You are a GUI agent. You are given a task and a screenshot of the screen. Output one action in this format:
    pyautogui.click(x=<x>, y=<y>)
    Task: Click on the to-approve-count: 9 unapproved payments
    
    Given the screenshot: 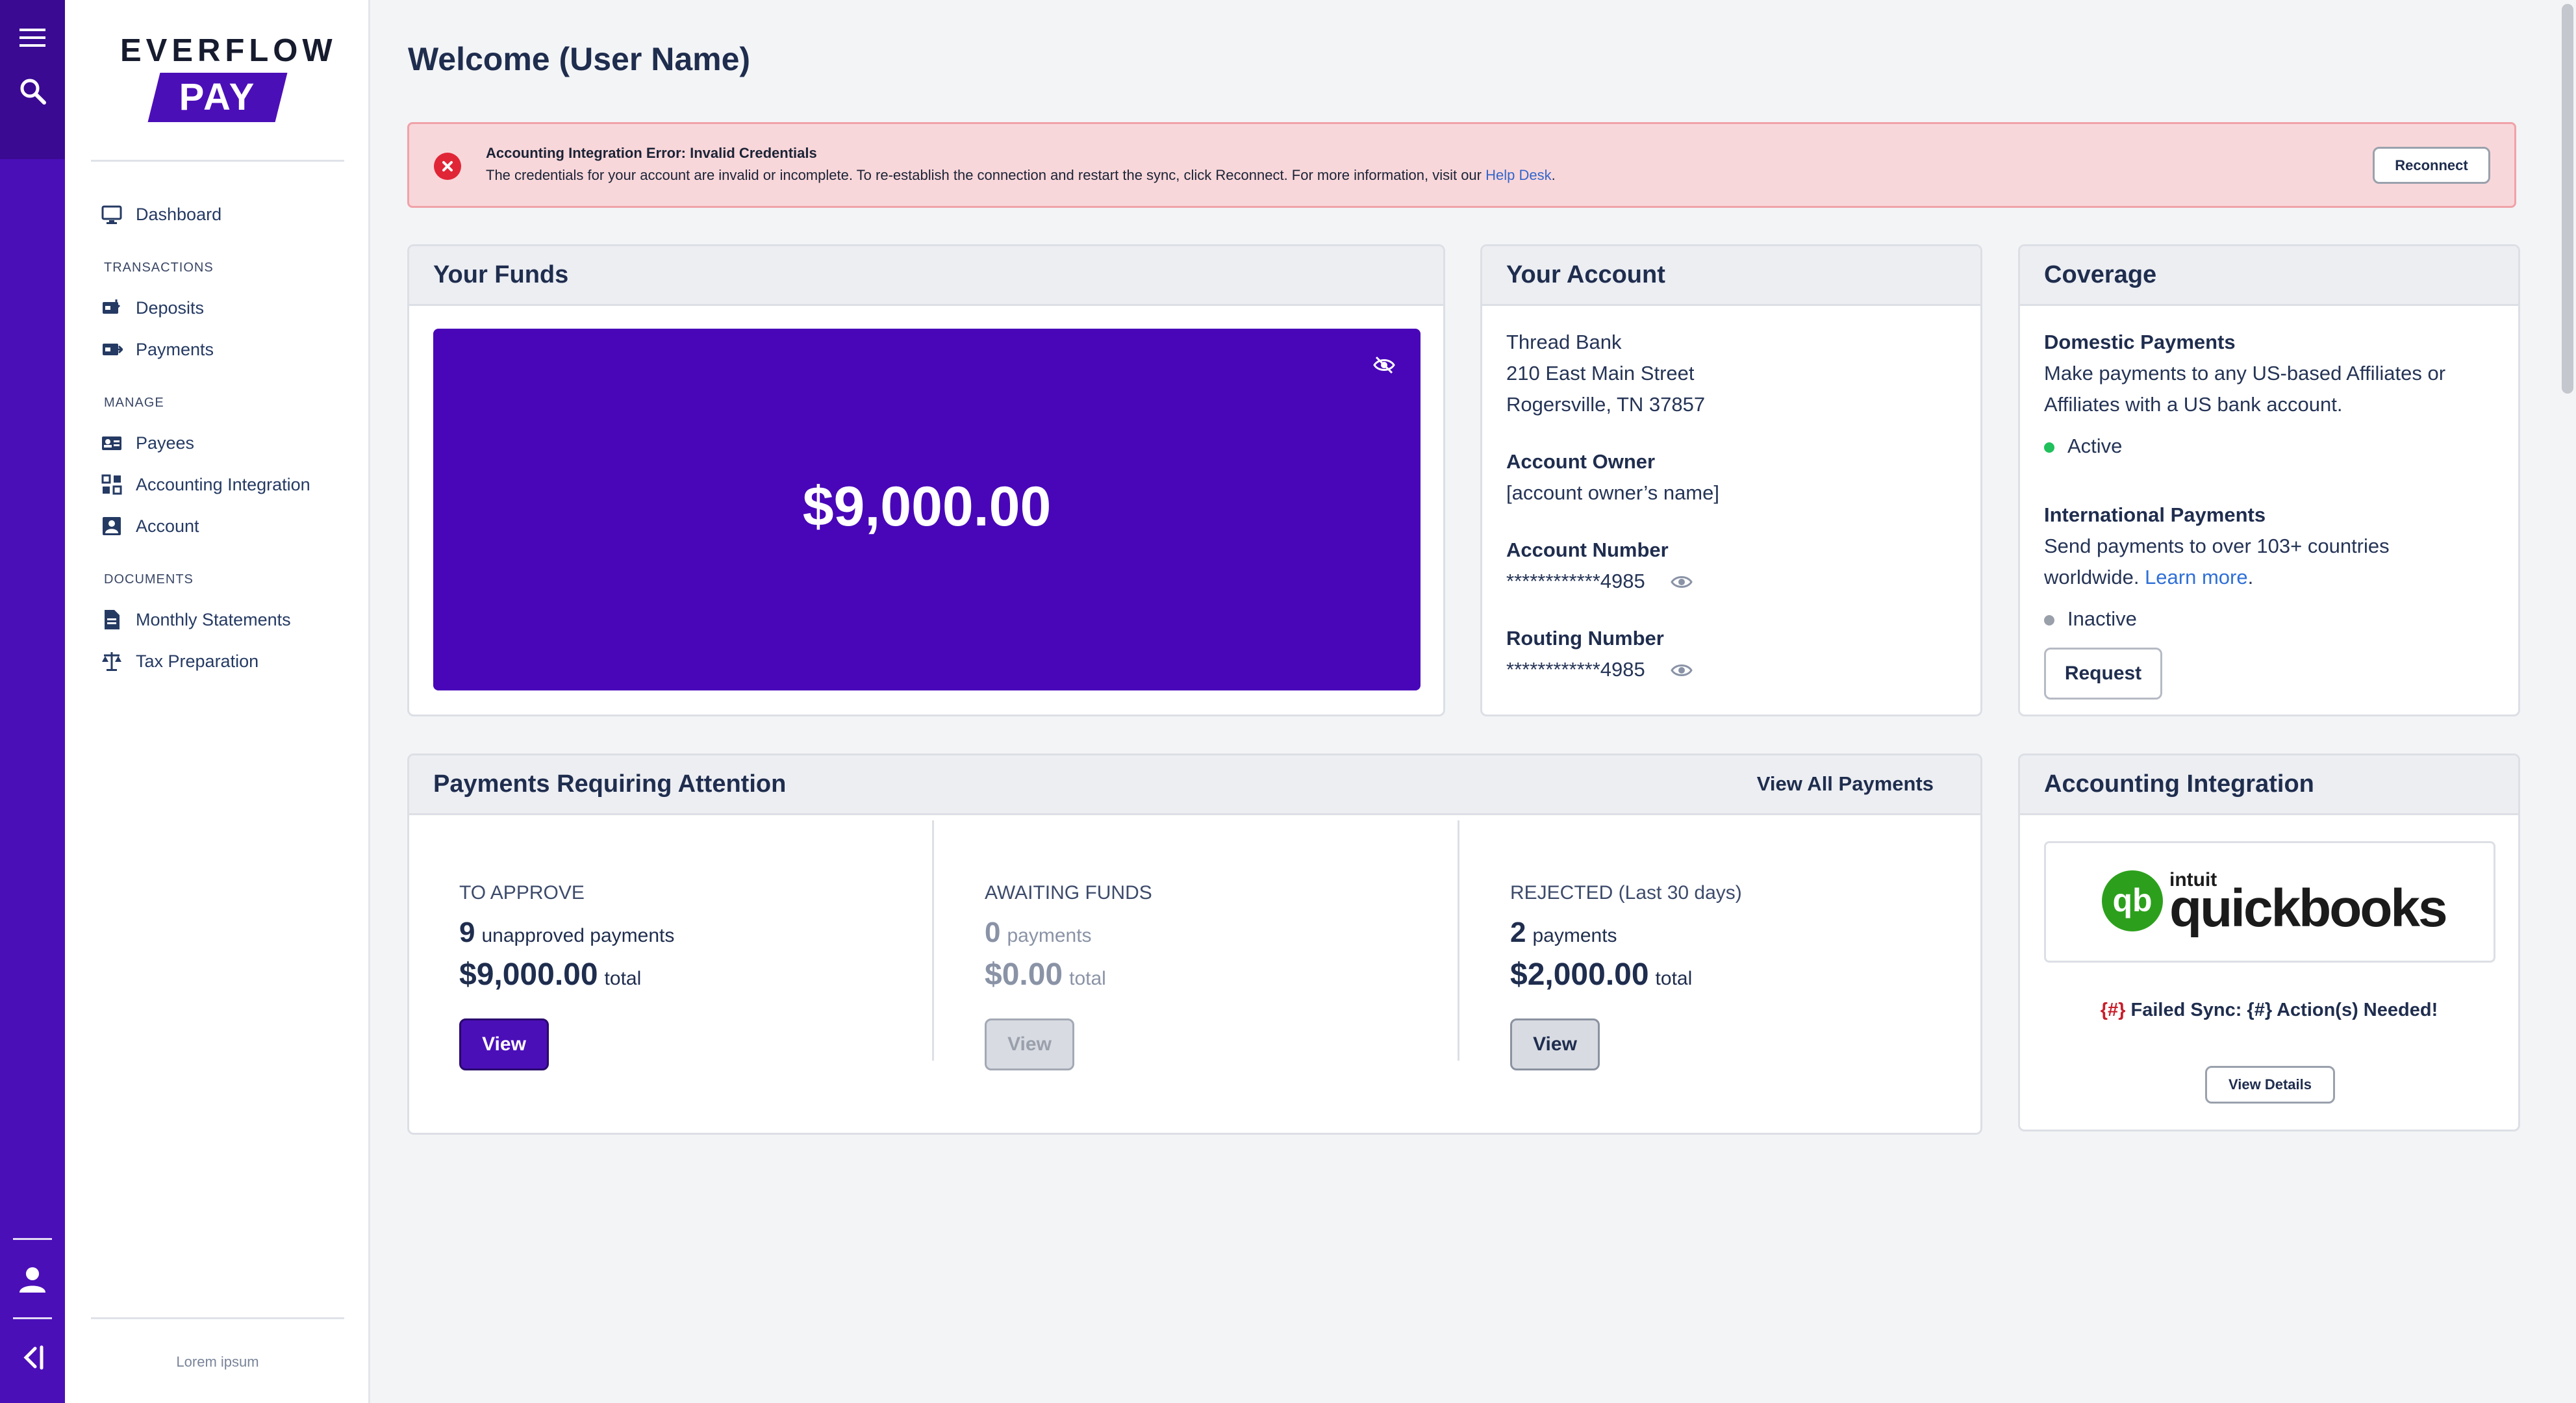 What is the action you would take?
    pyautogui.click(x=566, y=932)
    